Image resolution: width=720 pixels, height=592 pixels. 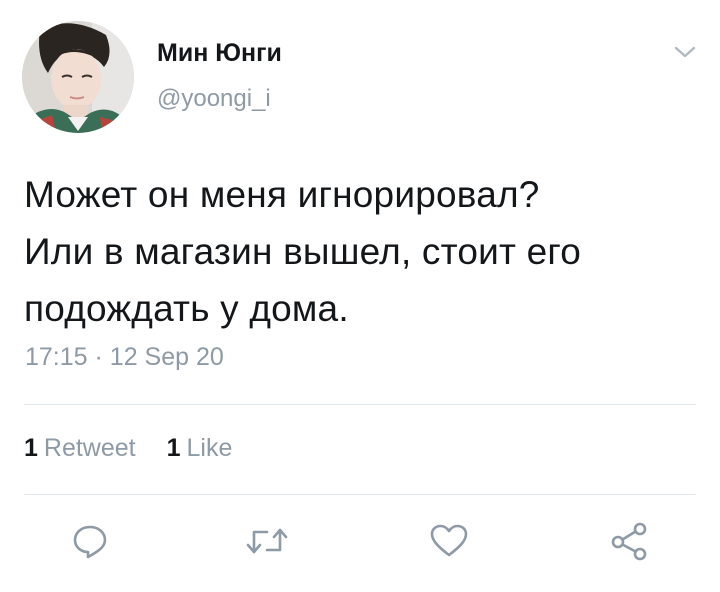 I want to click on retweets-count: 1, so click(x=31, y=448).